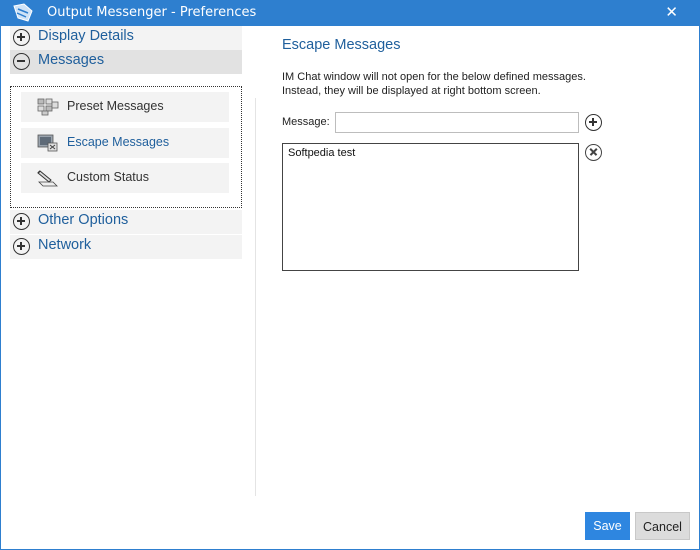  I want to click on category-label: Other Options, so click(83, 220).